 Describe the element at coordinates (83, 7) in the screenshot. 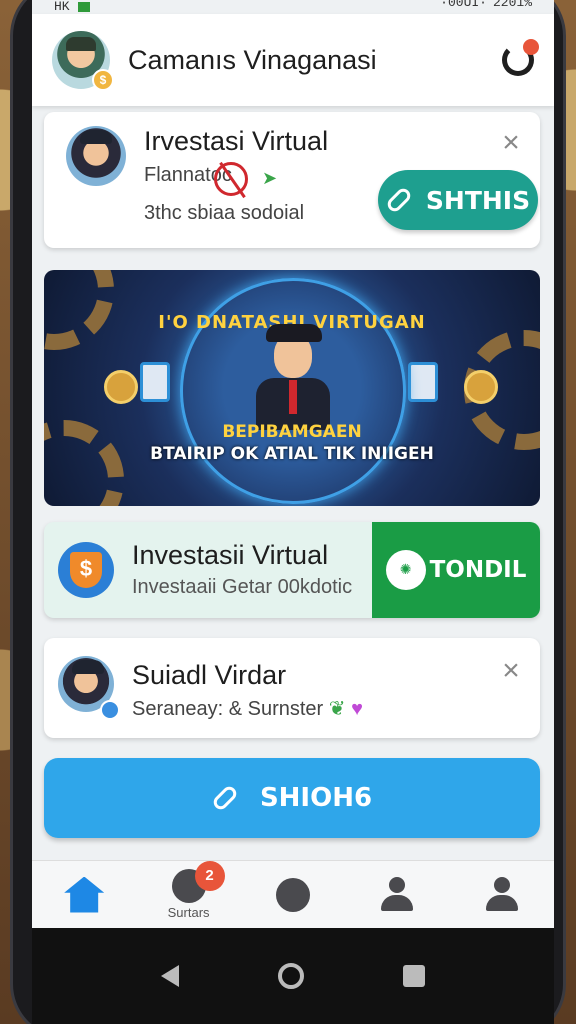

I see `notification-icon` at that location.